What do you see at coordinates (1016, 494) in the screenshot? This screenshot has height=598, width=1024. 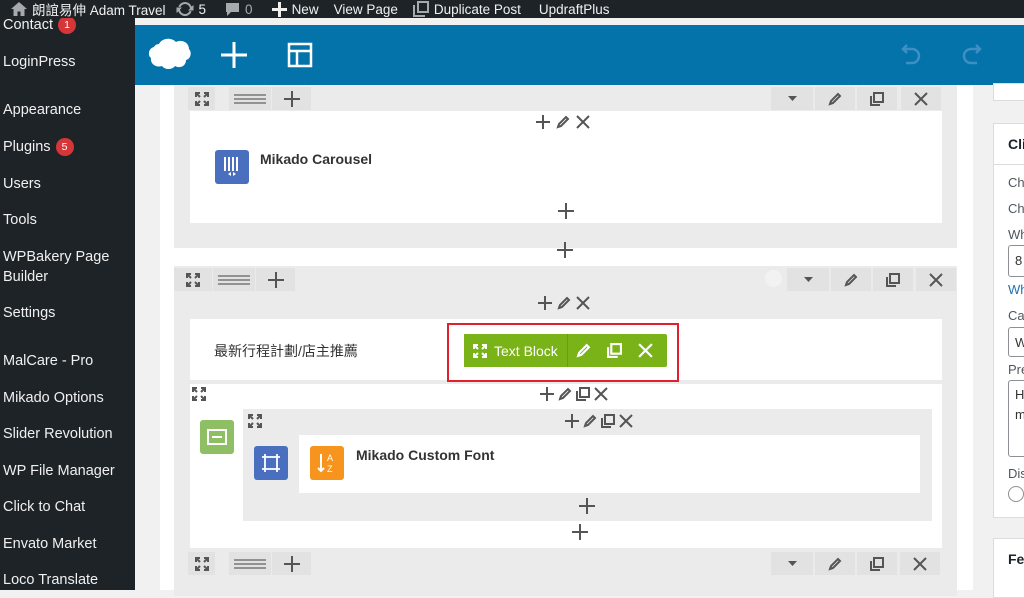 I see `radio-button` at bounding box center [1016, 494].